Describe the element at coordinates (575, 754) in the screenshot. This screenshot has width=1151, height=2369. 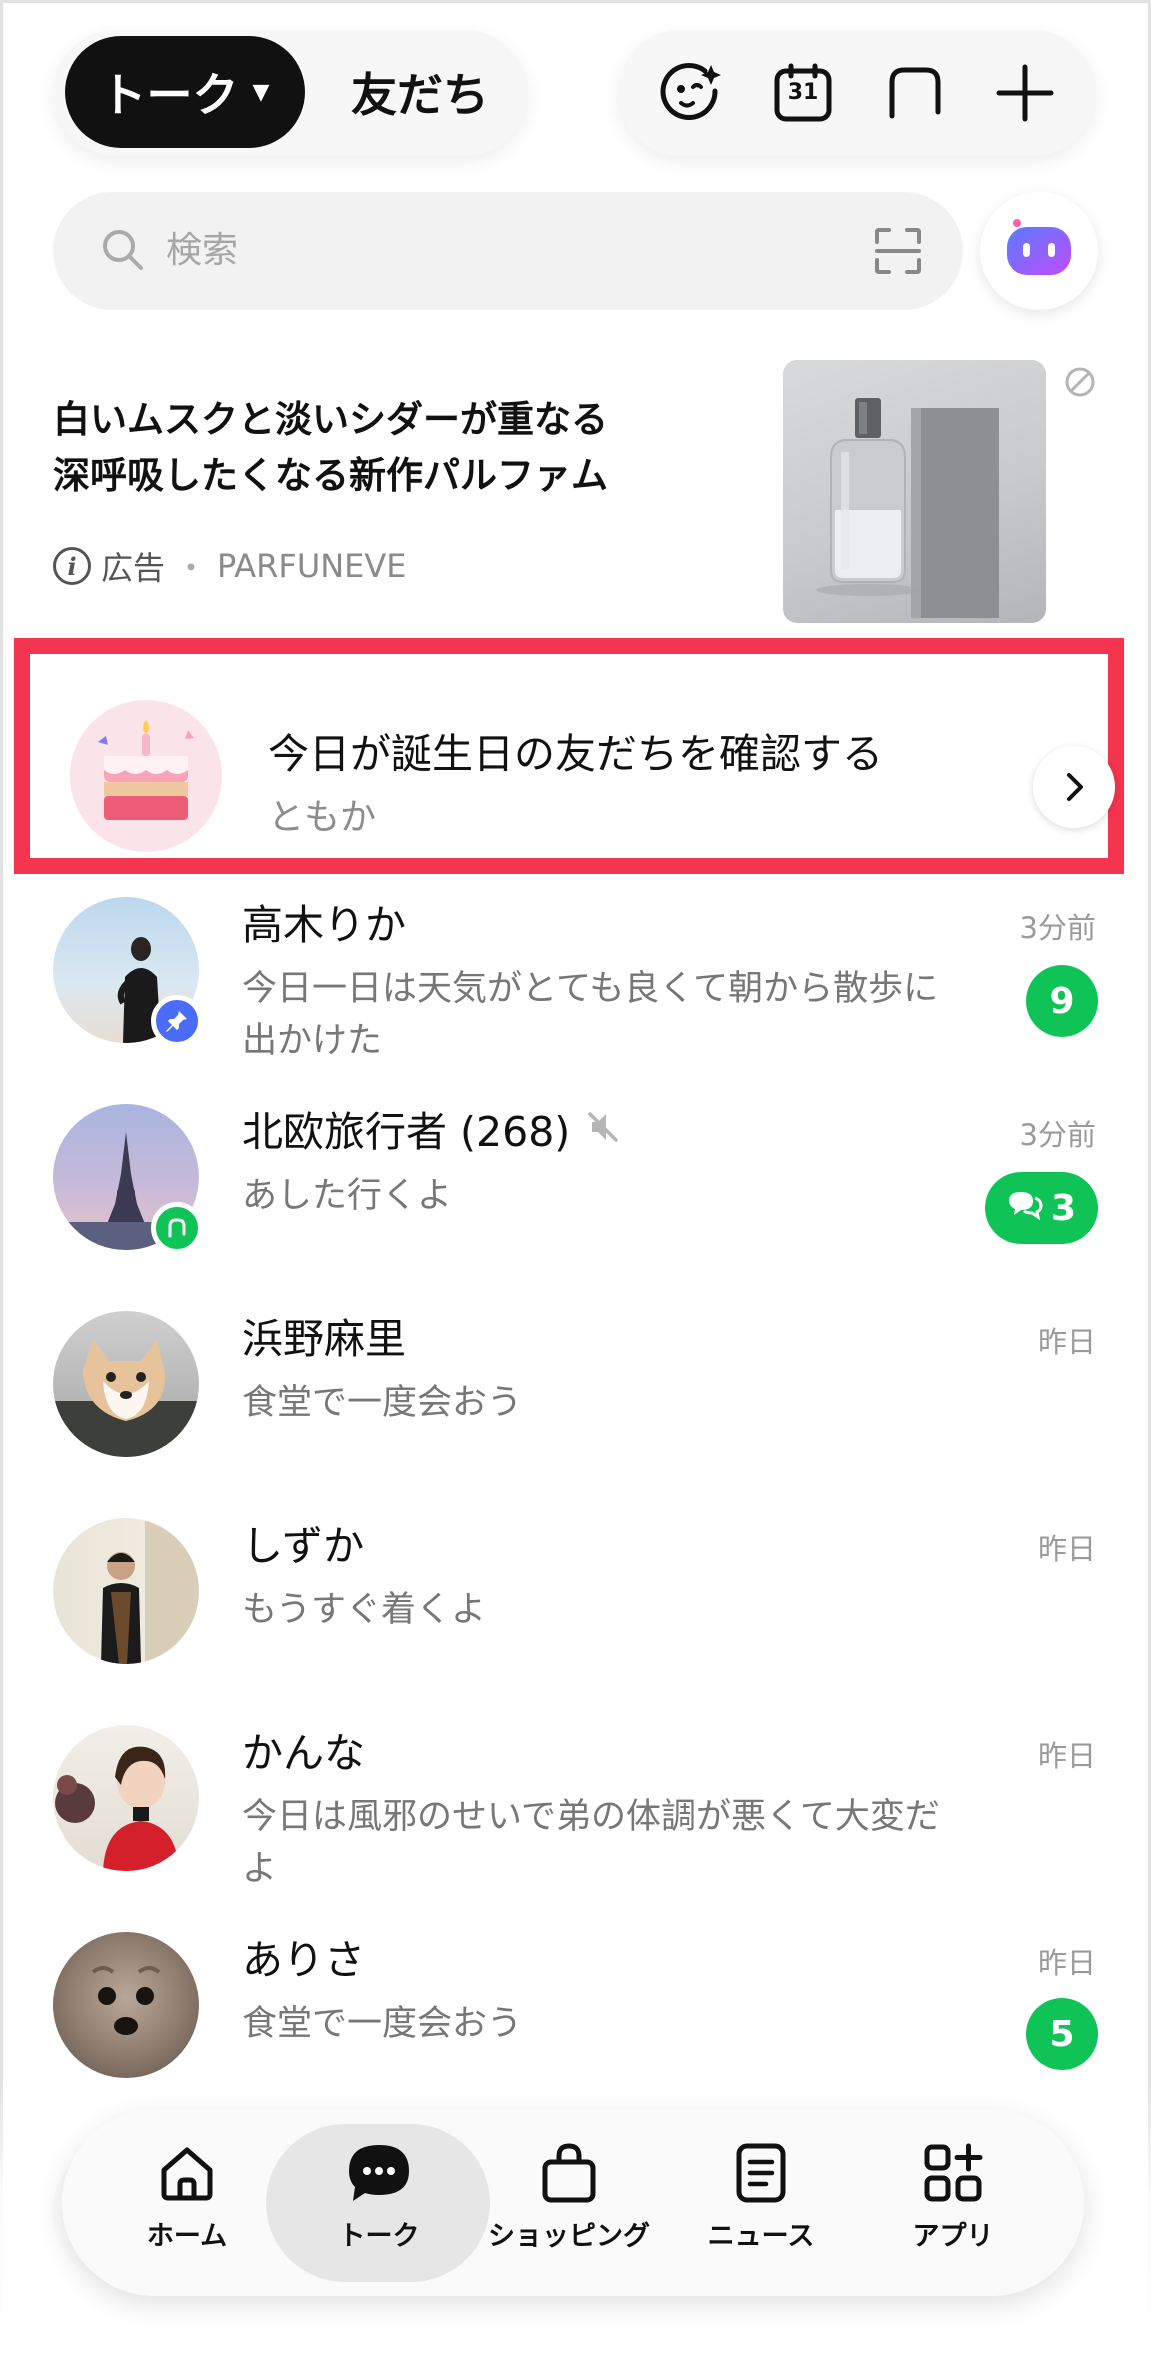
I see `birthday-title: 今日が誕生日の友だちを確認する` at that location.